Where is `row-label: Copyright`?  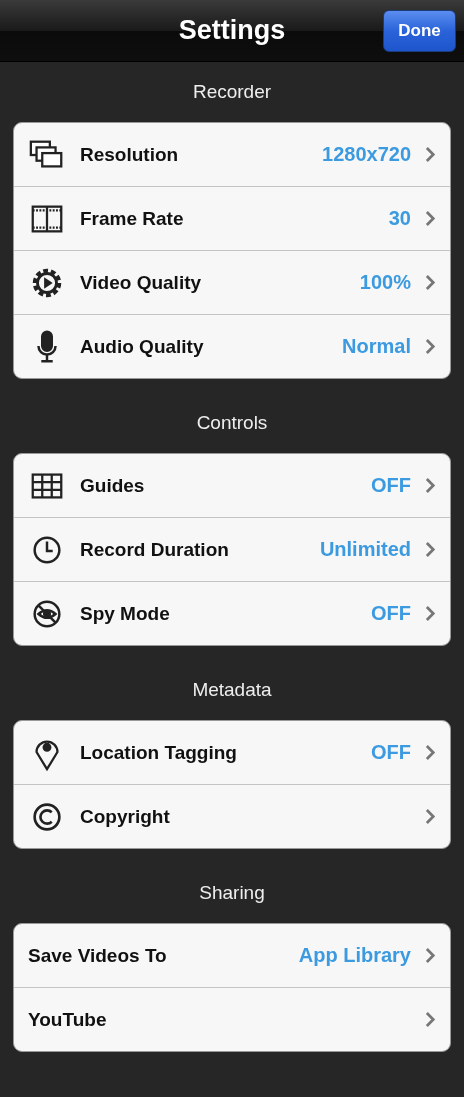 row-label: Copyright is located at coordinates (125, 816).